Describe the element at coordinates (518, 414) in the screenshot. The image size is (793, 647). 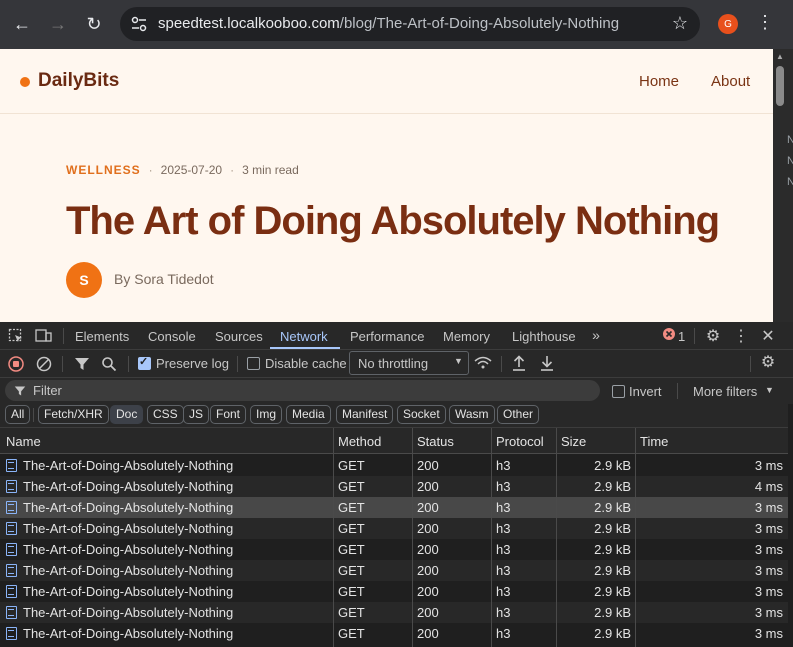
I see `type-filter-other: Other` at that location.